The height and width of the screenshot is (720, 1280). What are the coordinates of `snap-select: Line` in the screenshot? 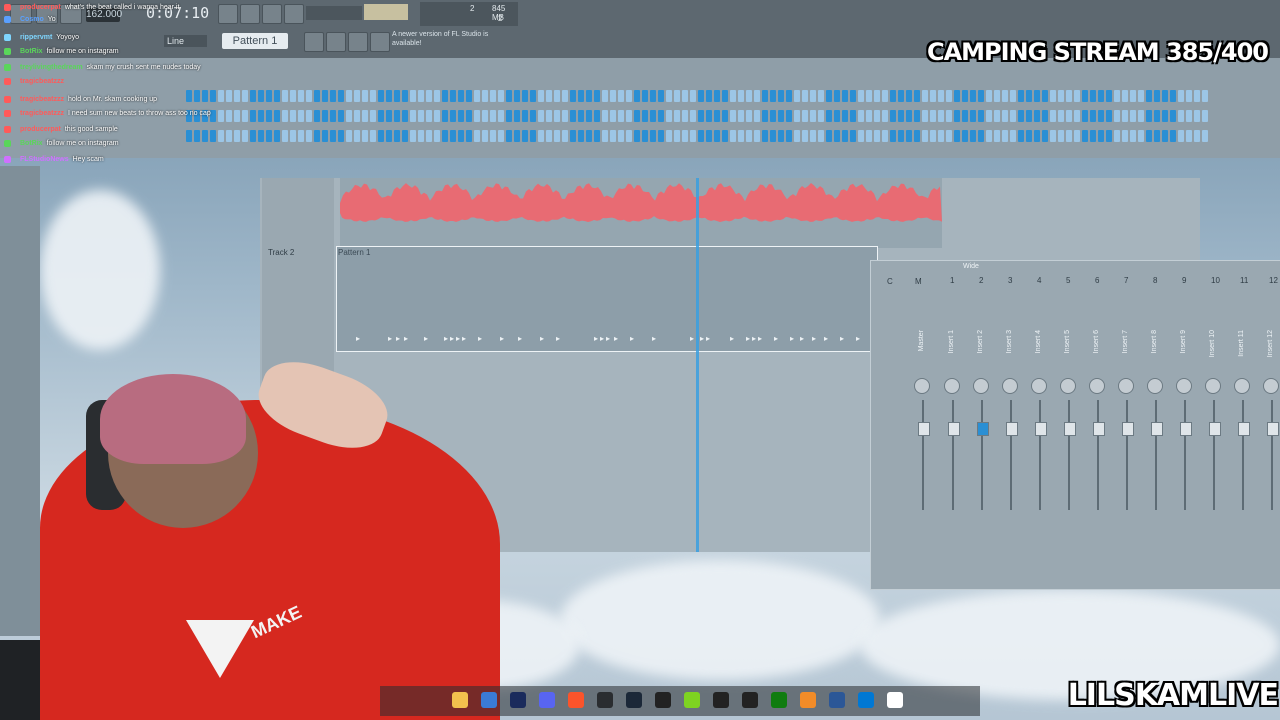 It's located at (185, 41).